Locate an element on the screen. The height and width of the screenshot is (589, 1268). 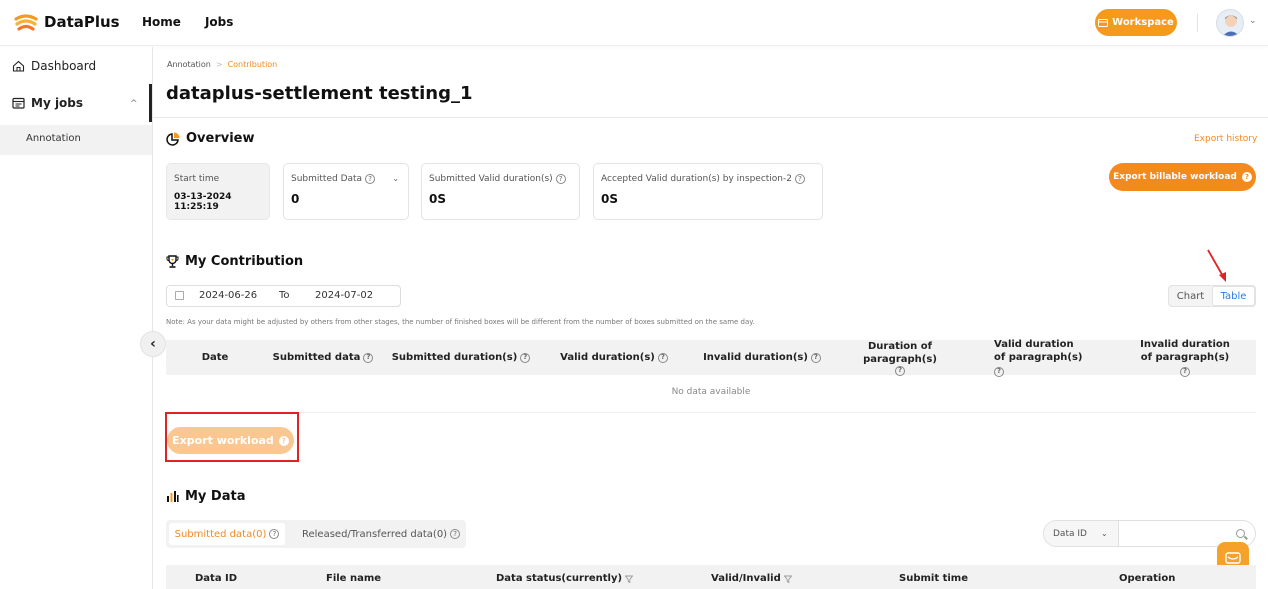
sidebar-item-dashboard: Dashboard is located at coordinates (54, 66).